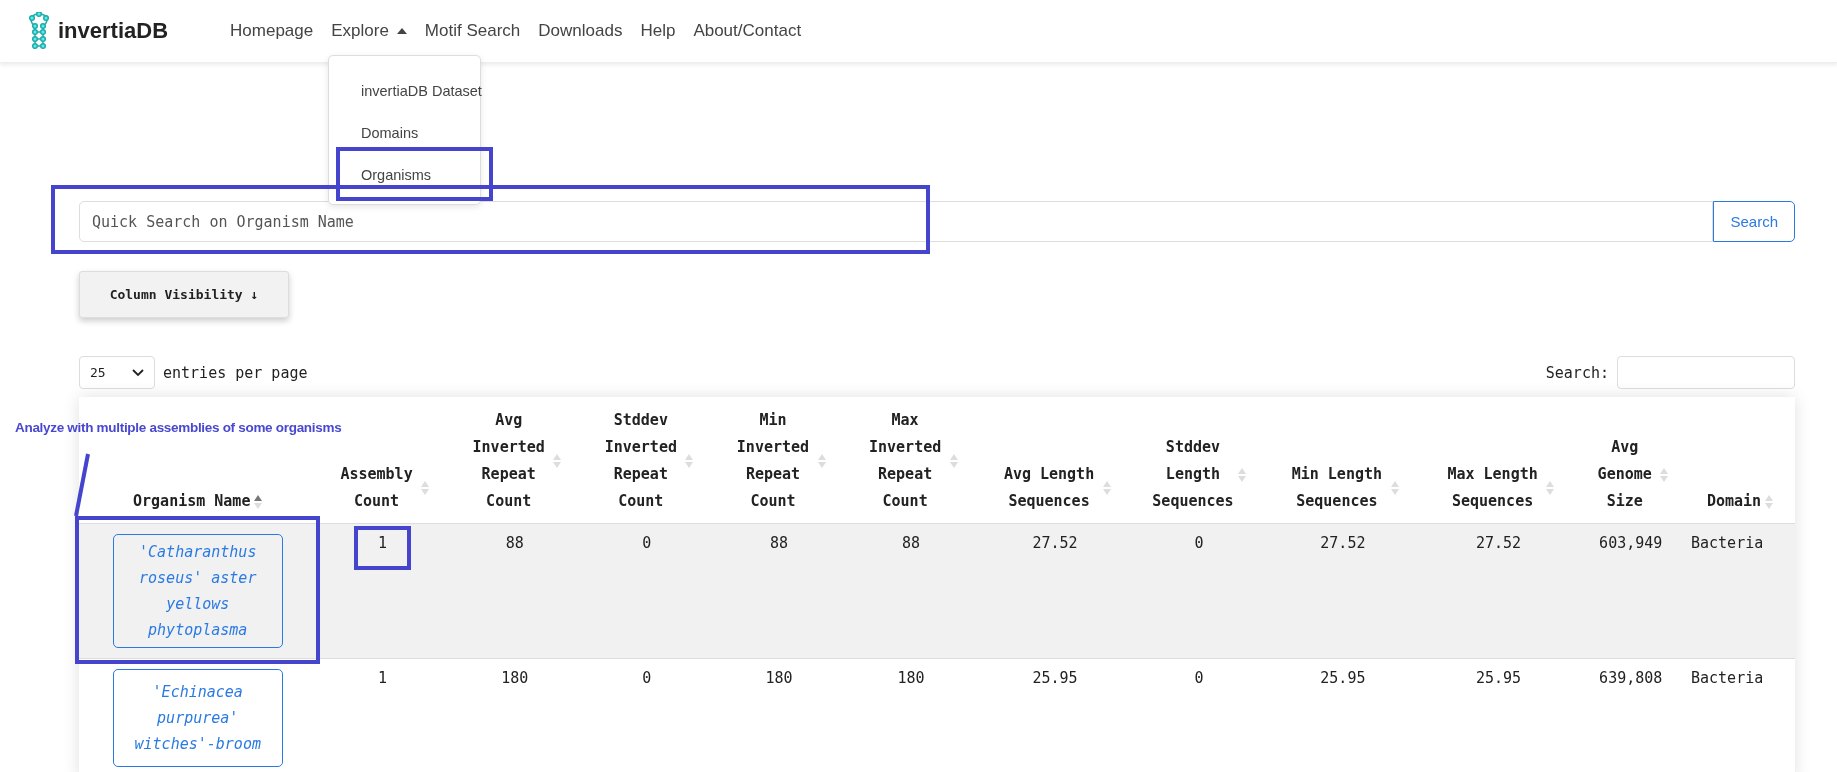  I want to click on column-header: Max Length Sequences, so click(1492, 488).